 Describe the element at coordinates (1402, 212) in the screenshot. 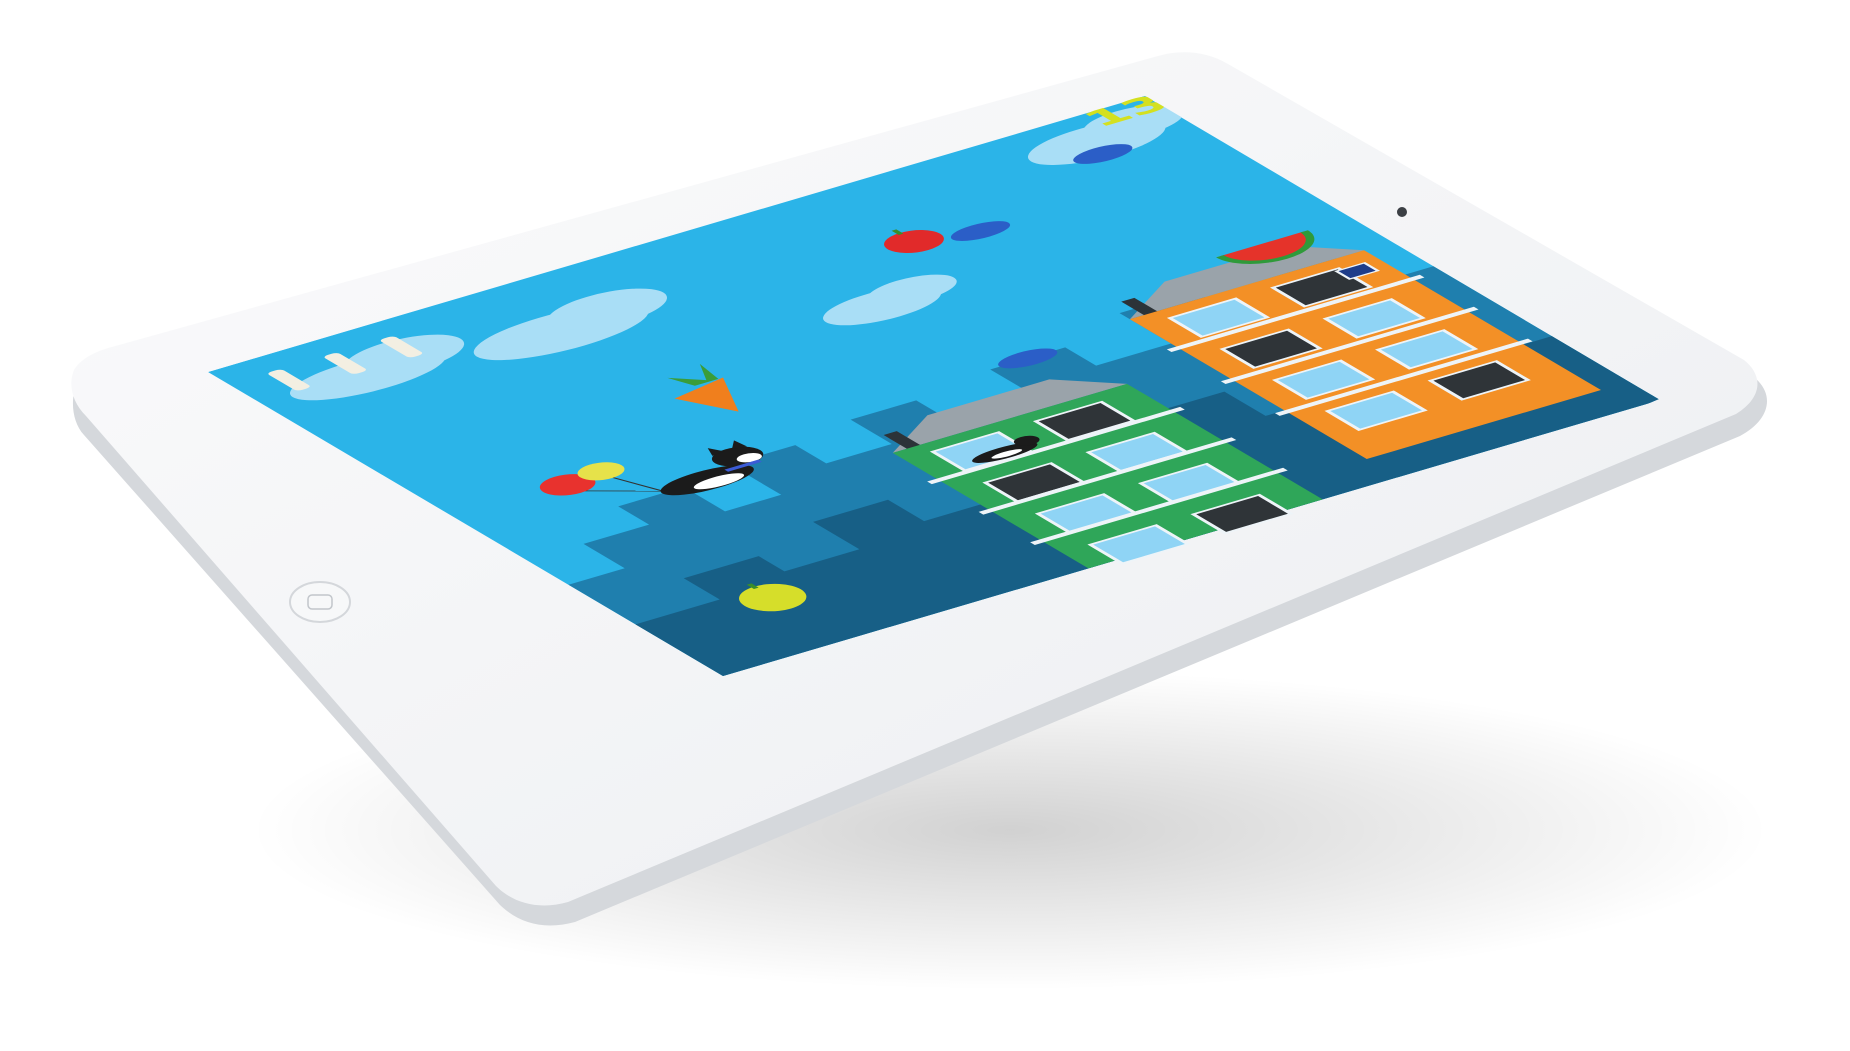

I see `front-camera` at that location.